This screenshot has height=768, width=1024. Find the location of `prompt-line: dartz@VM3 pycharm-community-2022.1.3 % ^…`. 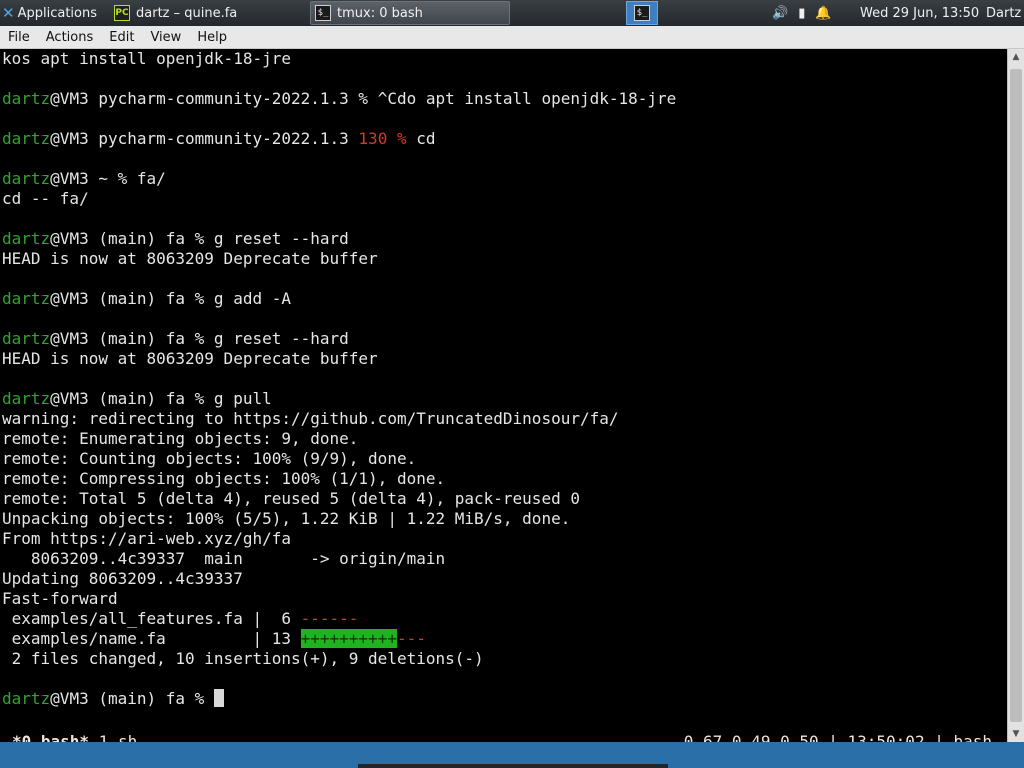

prompt-line: dartz@VM3 pycharm-community-2022.1.3 % ^… is located at coordinates (503, 99).